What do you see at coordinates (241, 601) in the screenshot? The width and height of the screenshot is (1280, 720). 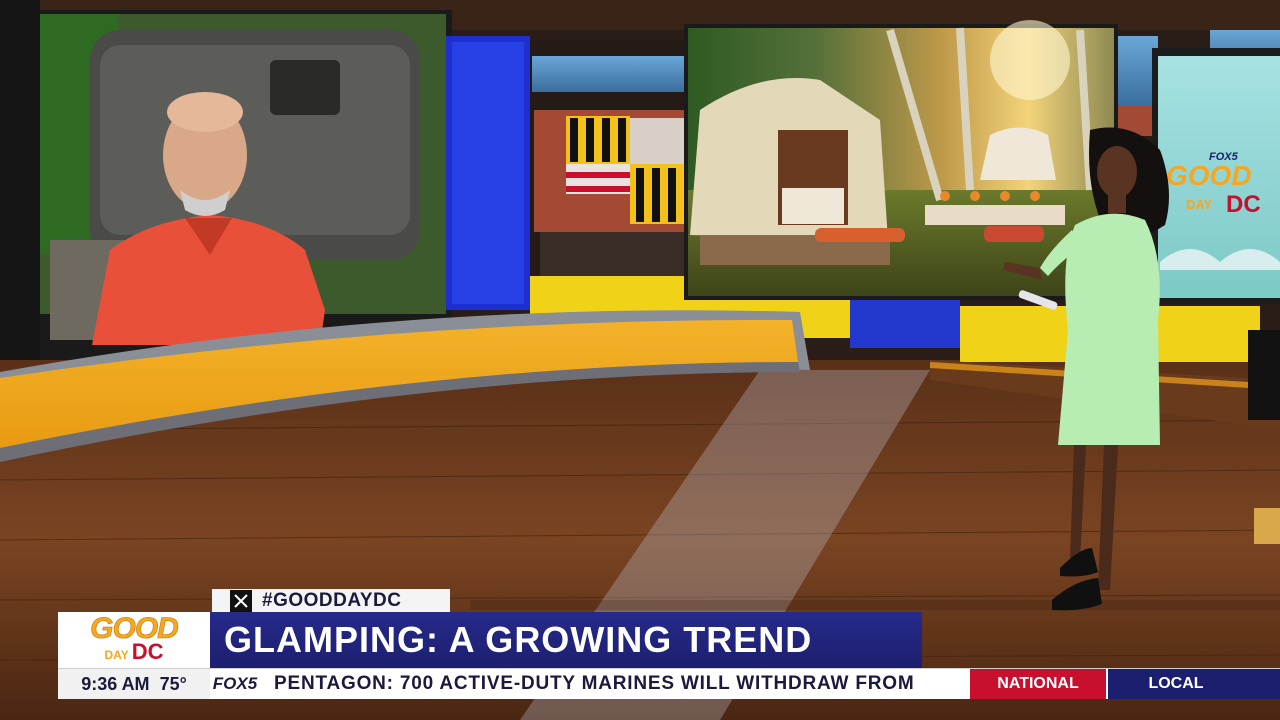 I see `x-logo-icon` at bounding box center [241, 601].